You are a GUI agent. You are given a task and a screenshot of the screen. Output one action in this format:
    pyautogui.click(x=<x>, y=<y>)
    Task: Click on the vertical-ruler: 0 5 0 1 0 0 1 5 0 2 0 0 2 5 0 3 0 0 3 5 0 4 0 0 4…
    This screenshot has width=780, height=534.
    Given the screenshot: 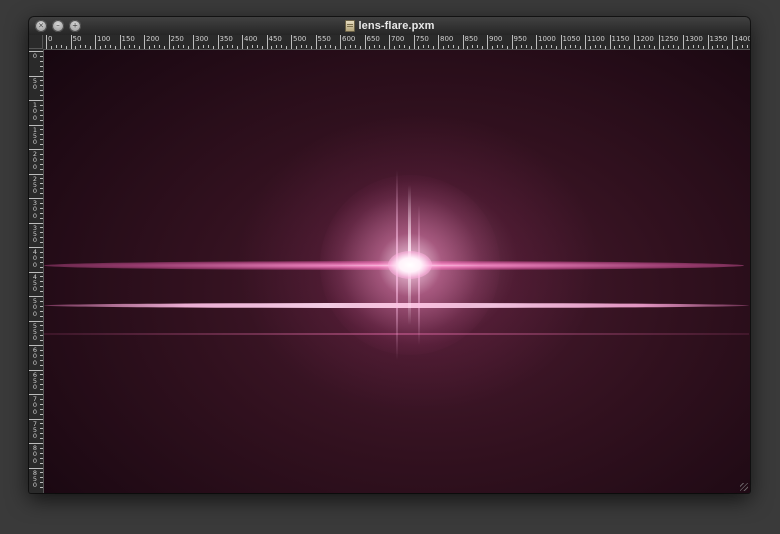 What is the action you would take?
    pyautogui.click(x=36, y=271)
    